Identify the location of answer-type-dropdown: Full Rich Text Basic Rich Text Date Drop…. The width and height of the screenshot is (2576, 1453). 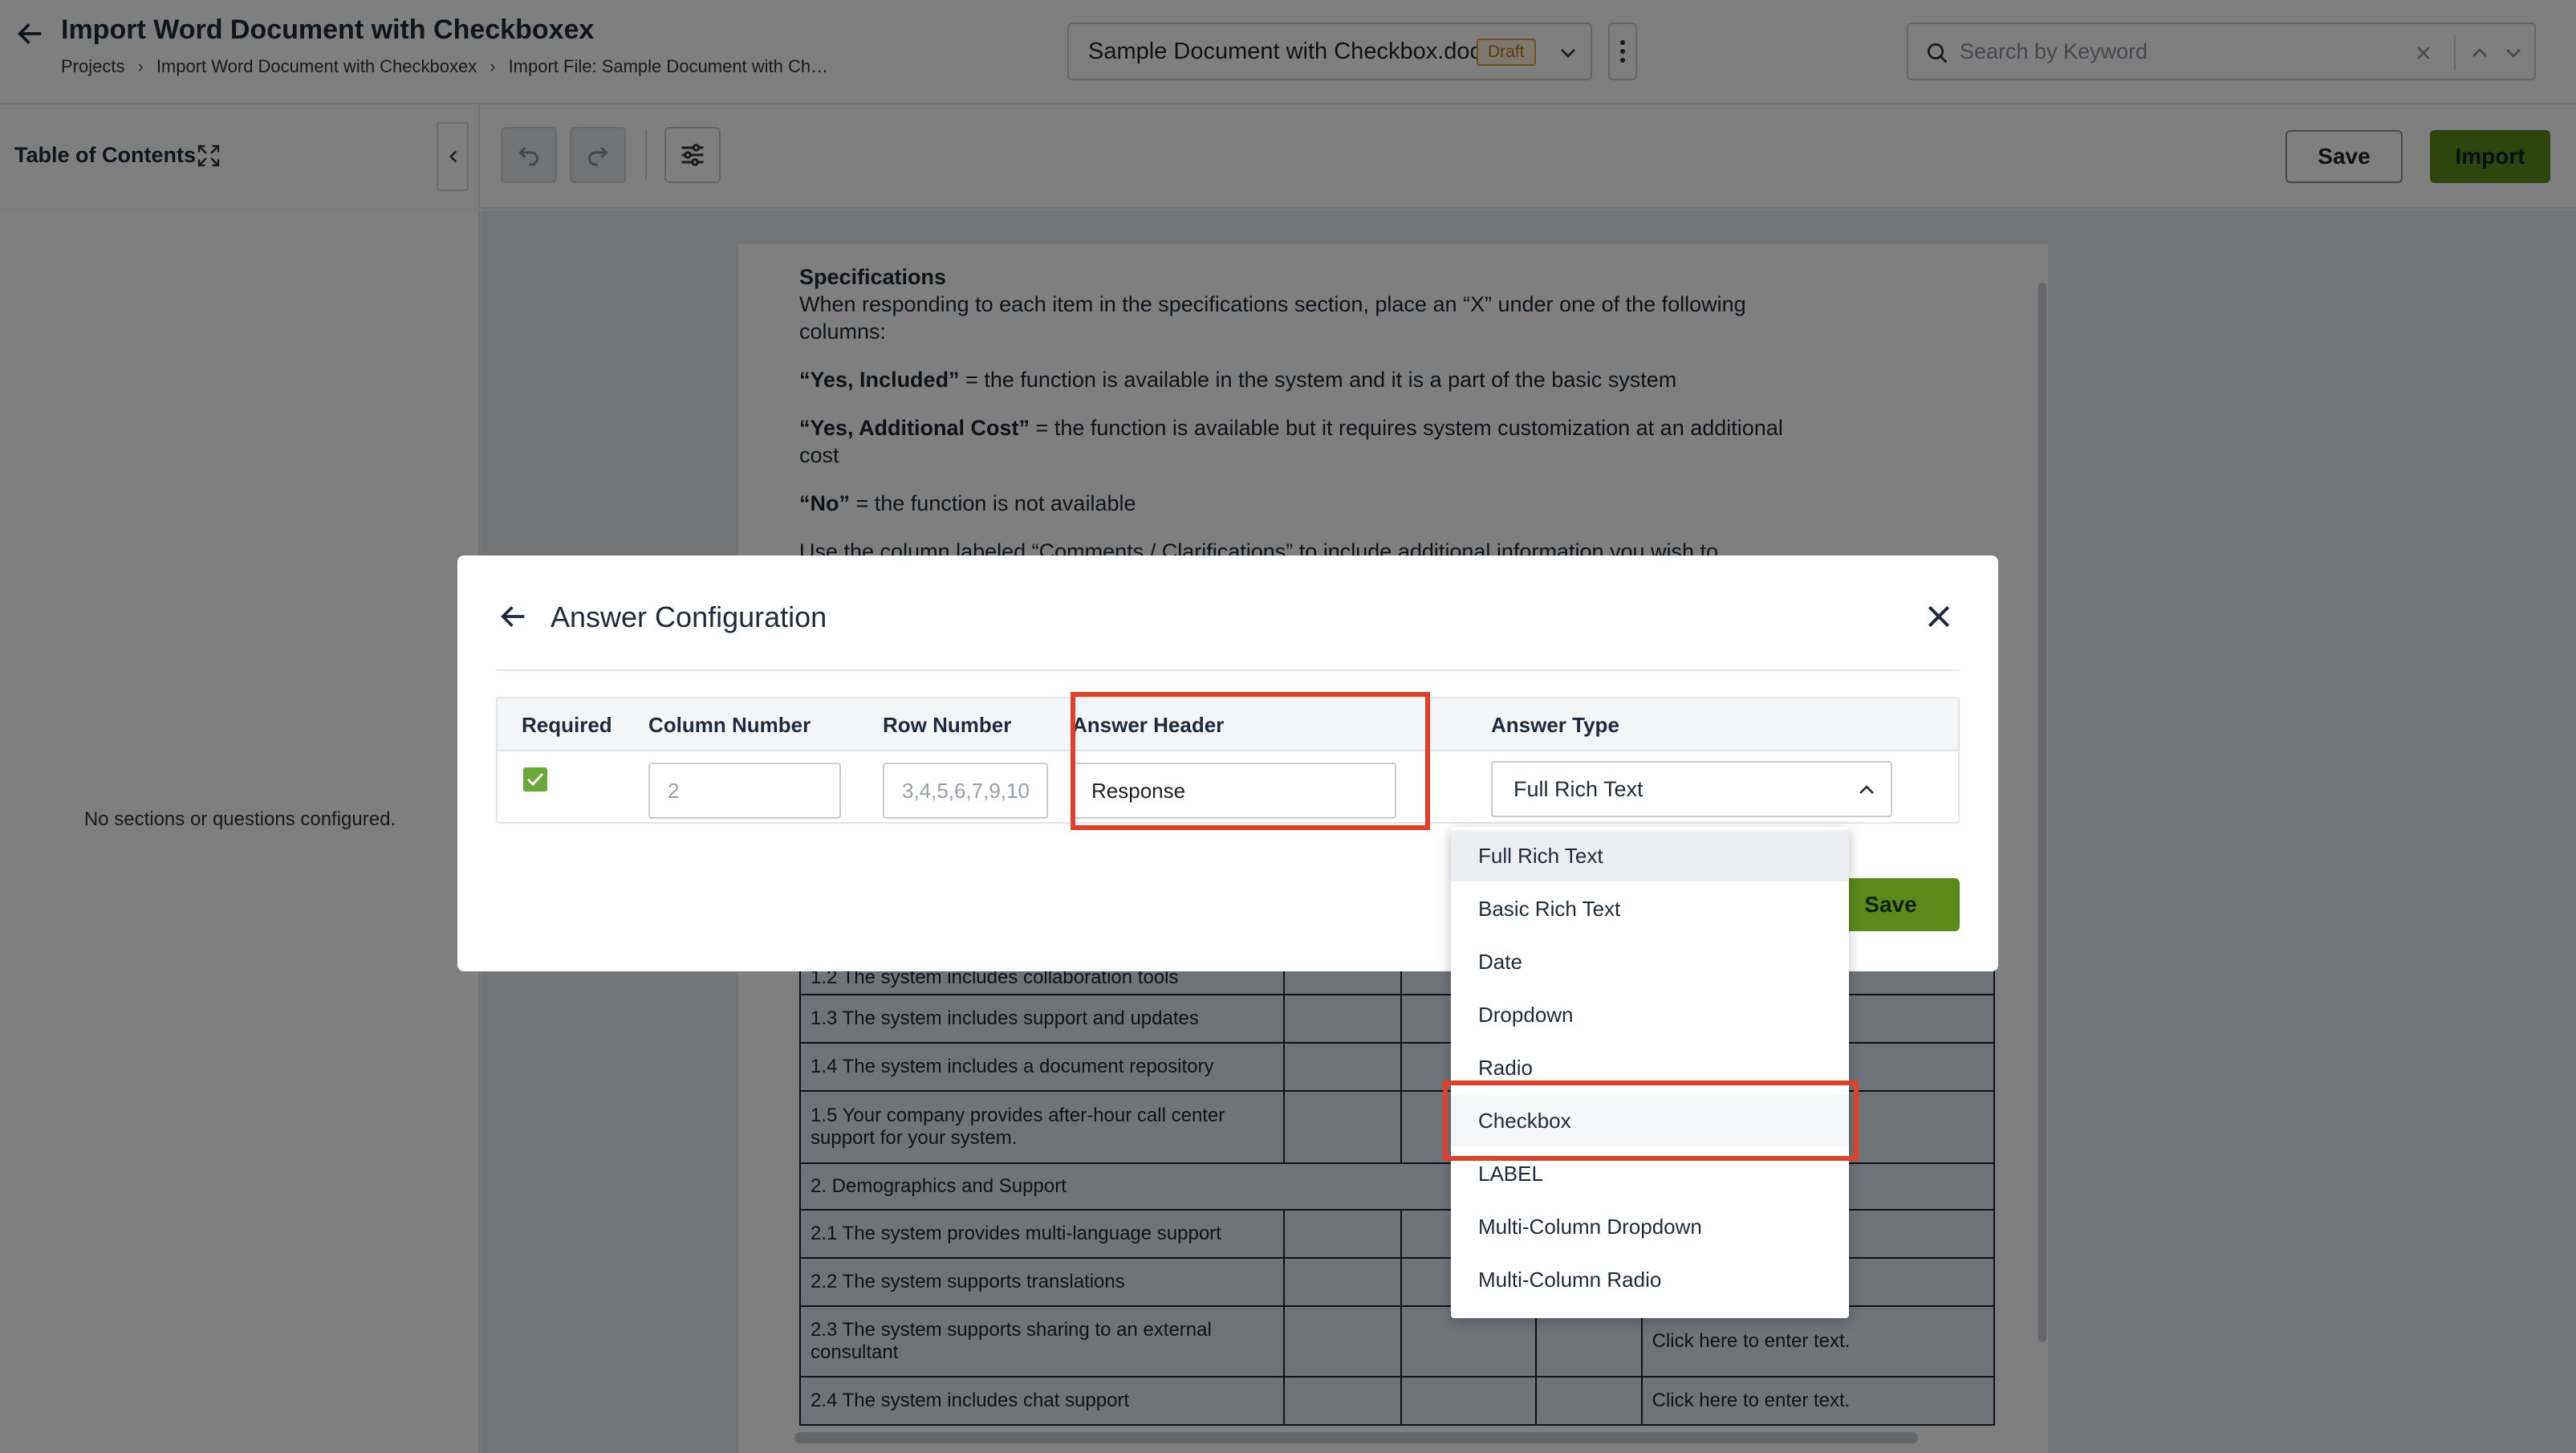
(1650, 1072).